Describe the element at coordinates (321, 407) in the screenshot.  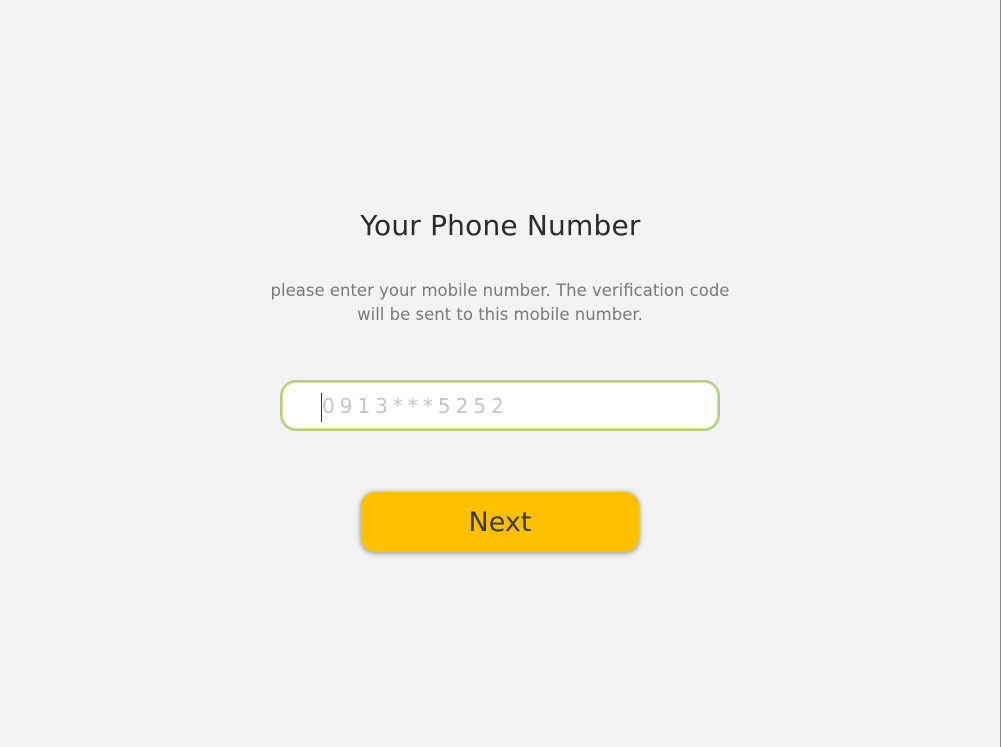
I see `text-caret` at that location.